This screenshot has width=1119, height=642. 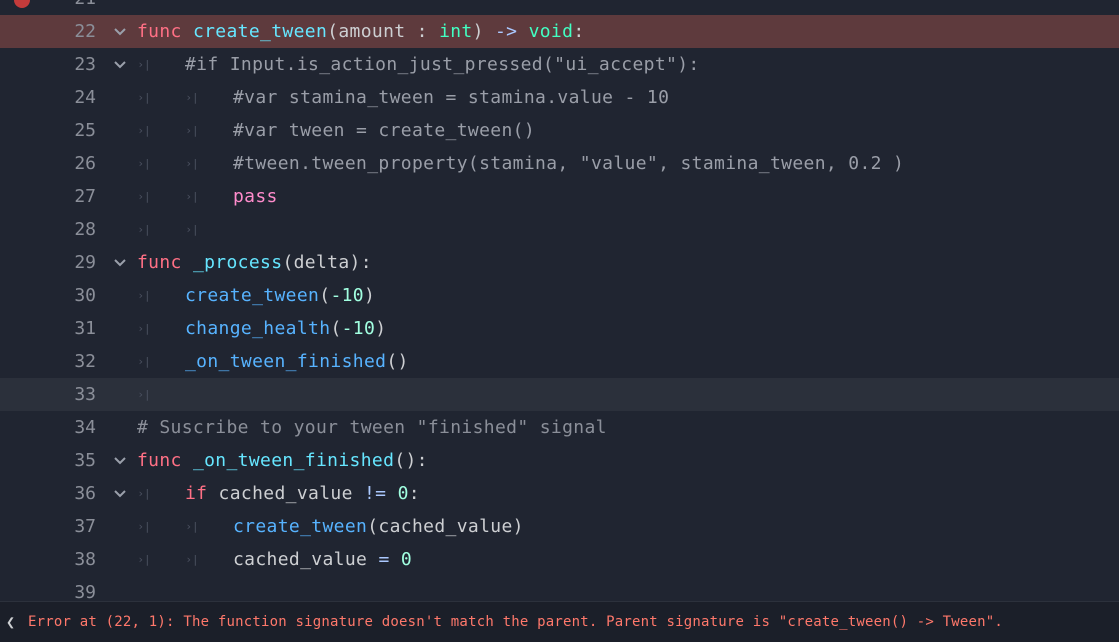 What do you see at coordinates (85, 361) in the screenshot?
I see `line-number: 32` at bounding box center [85, 361].